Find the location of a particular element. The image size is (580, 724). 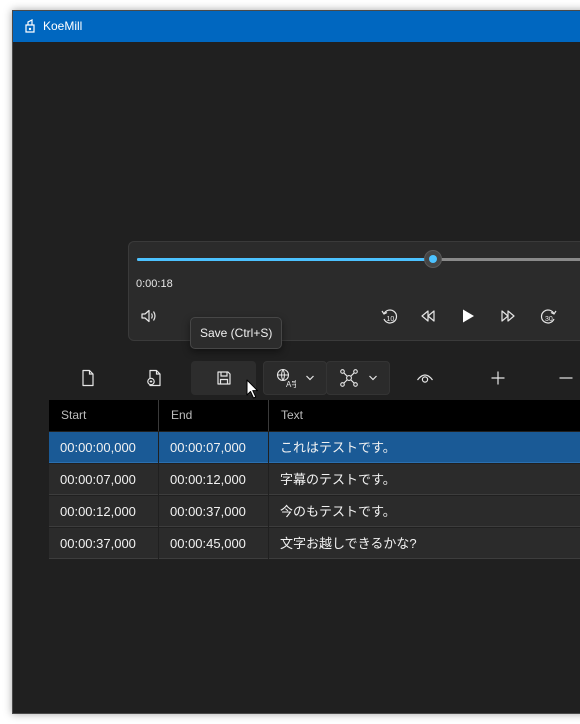

cell-end: 00:00:07,000 is located at coordinates (213, 447).